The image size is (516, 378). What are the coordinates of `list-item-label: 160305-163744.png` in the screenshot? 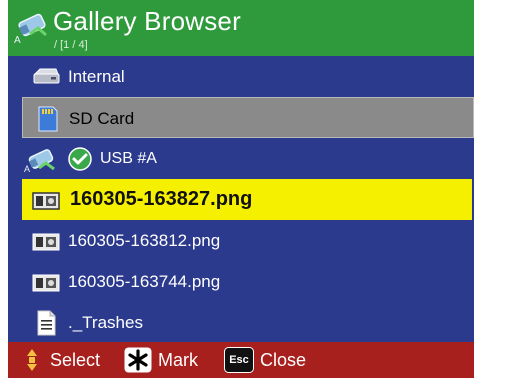 It's located at (144, 281).